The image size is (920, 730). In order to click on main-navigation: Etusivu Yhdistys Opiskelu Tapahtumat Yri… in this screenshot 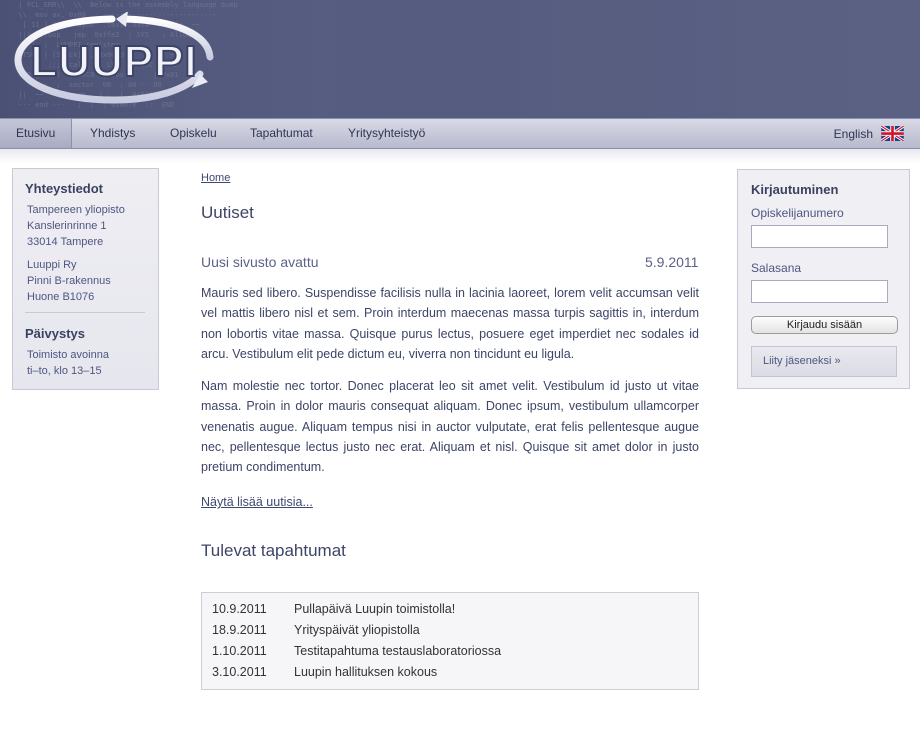, I will do `click(460, 133)`.